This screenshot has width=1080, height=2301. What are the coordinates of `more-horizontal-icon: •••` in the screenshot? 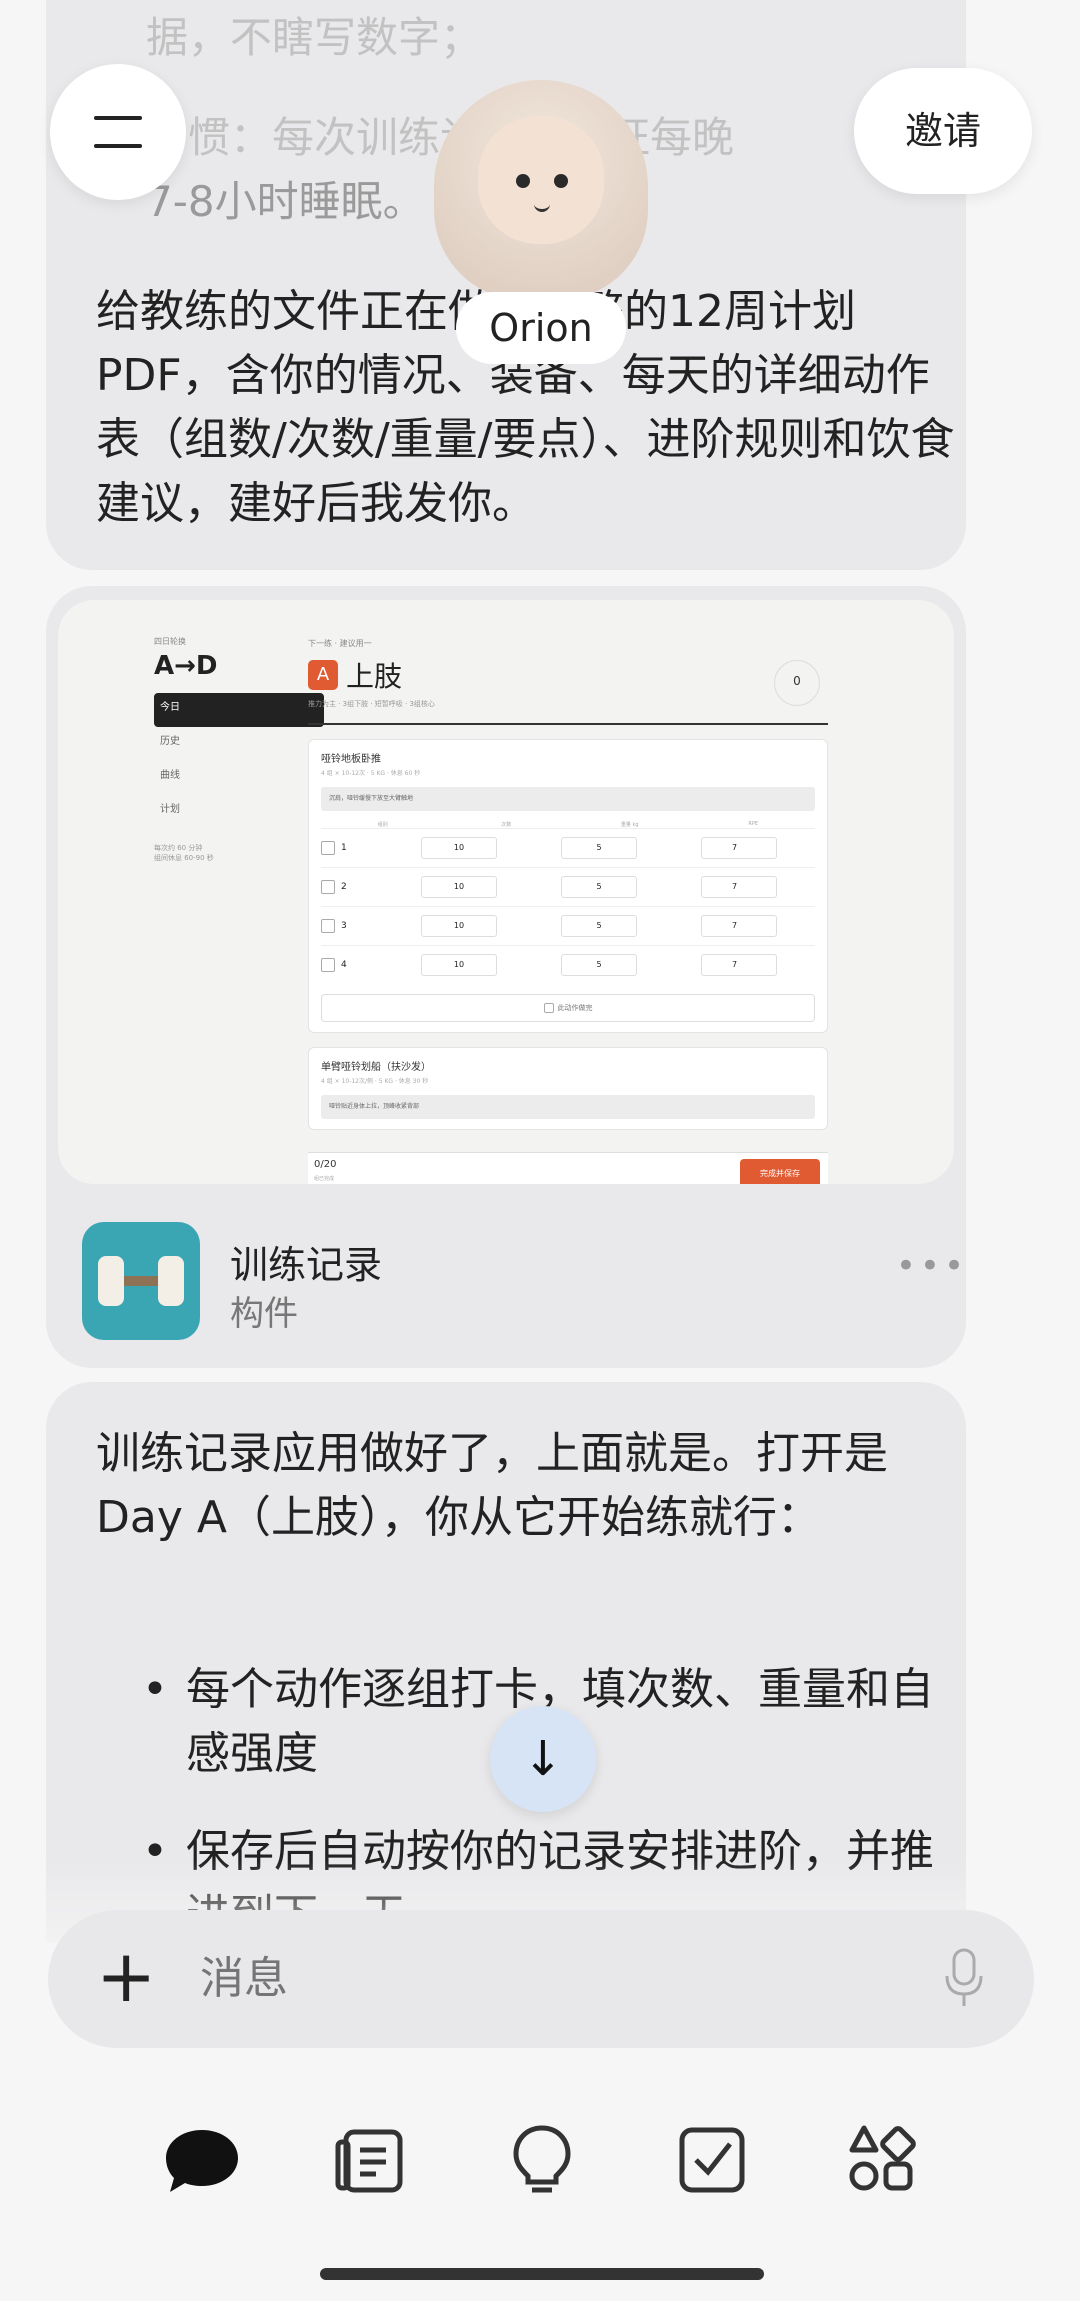 It's located at (932, 1266).